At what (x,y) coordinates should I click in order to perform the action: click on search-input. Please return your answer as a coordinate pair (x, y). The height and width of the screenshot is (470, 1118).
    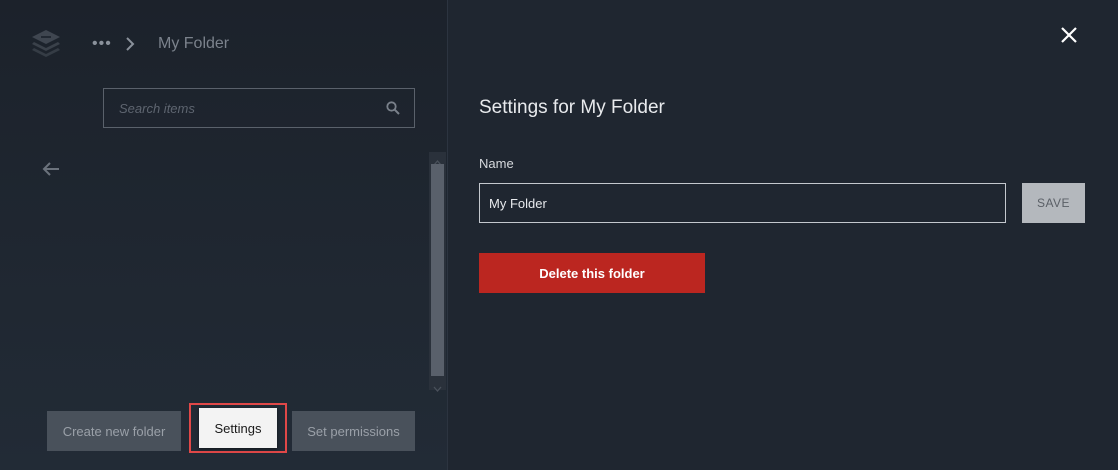
    Looking at the image, I should click on (244, 108).